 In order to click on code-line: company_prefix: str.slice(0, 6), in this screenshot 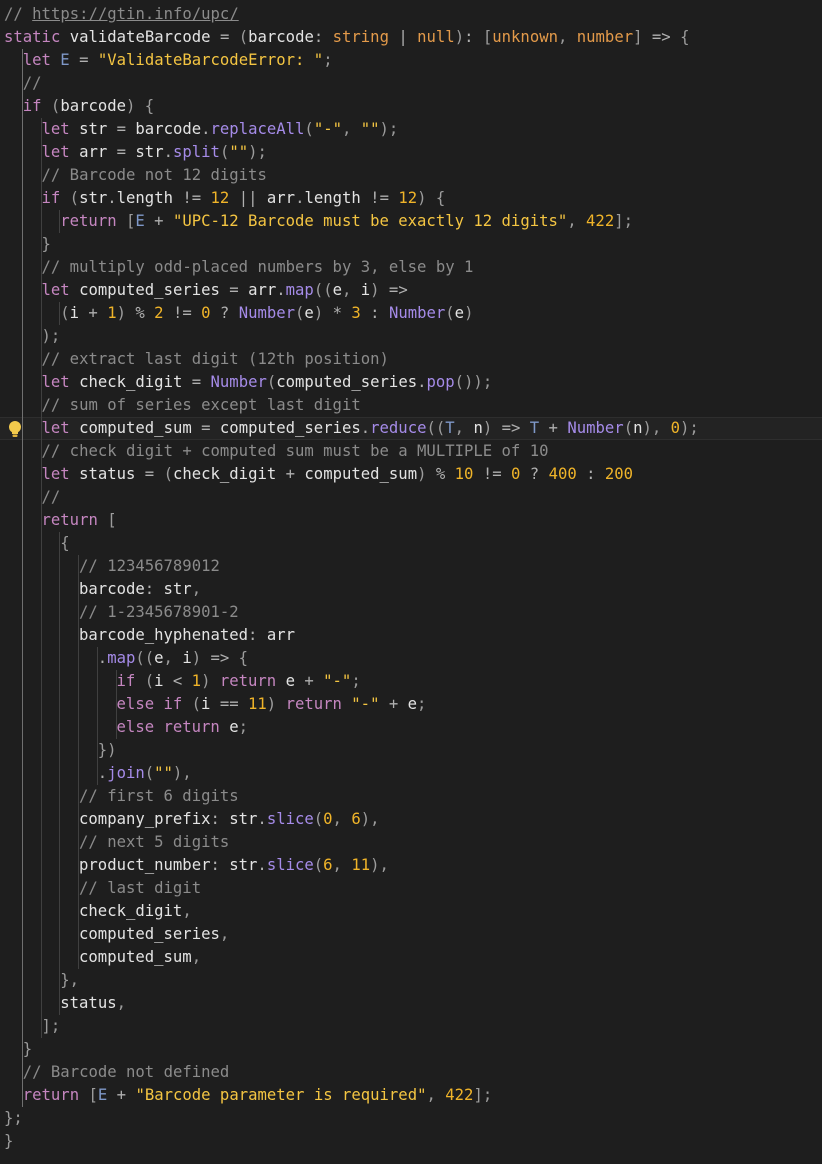, I will do `click(411, 819)`.